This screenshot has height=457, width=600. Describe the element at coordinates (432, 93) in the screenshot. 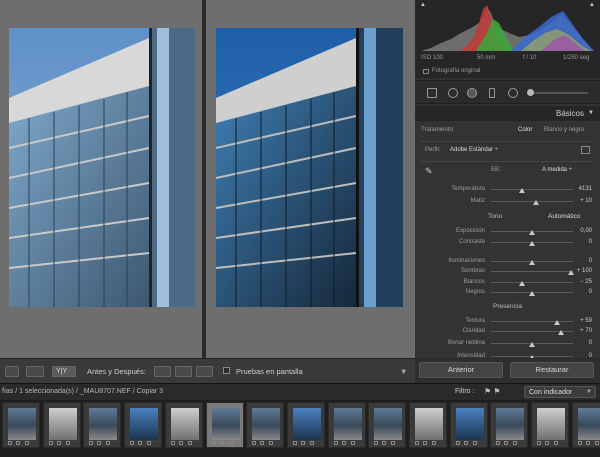

I see `crop-tool-icon` at that location.